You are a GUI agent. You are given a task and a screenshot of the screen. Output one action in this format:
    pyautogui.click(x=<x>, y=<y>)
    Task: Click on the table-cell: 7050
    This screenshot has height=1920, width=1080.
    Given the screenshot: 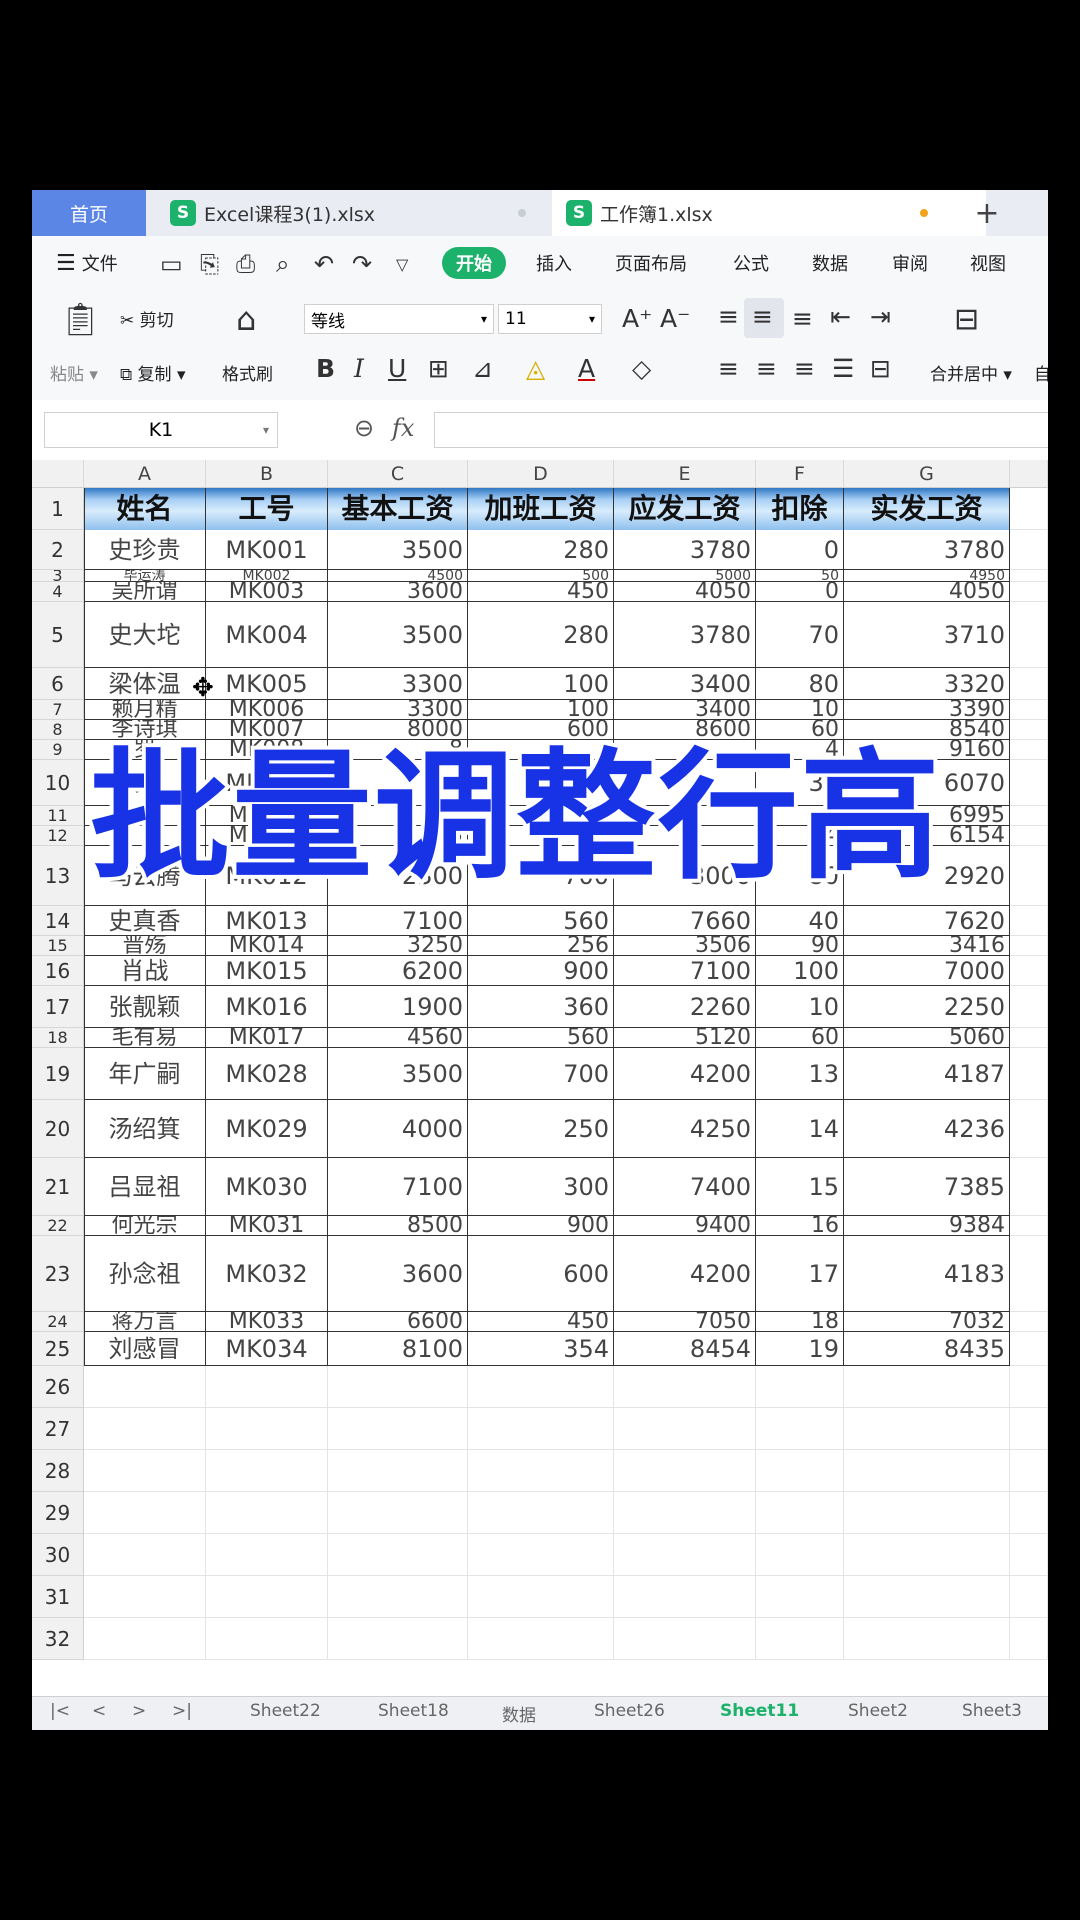 What is the action you would take?
    pyautogui.click(x=685, y=1322)
    